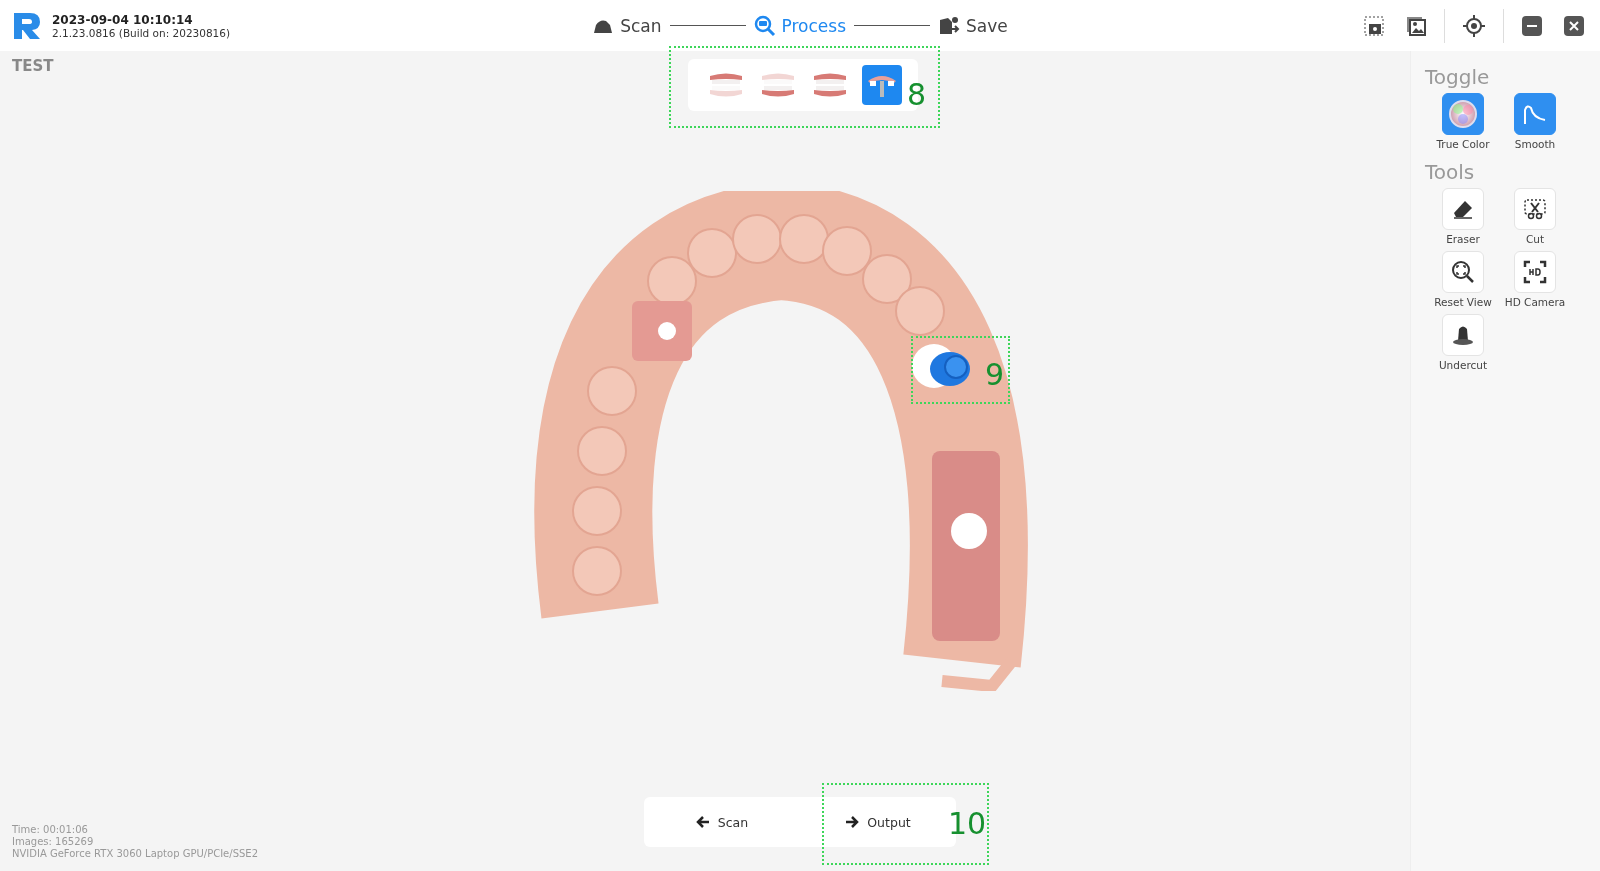  I want to click on close-icon, so click(1574, 25).